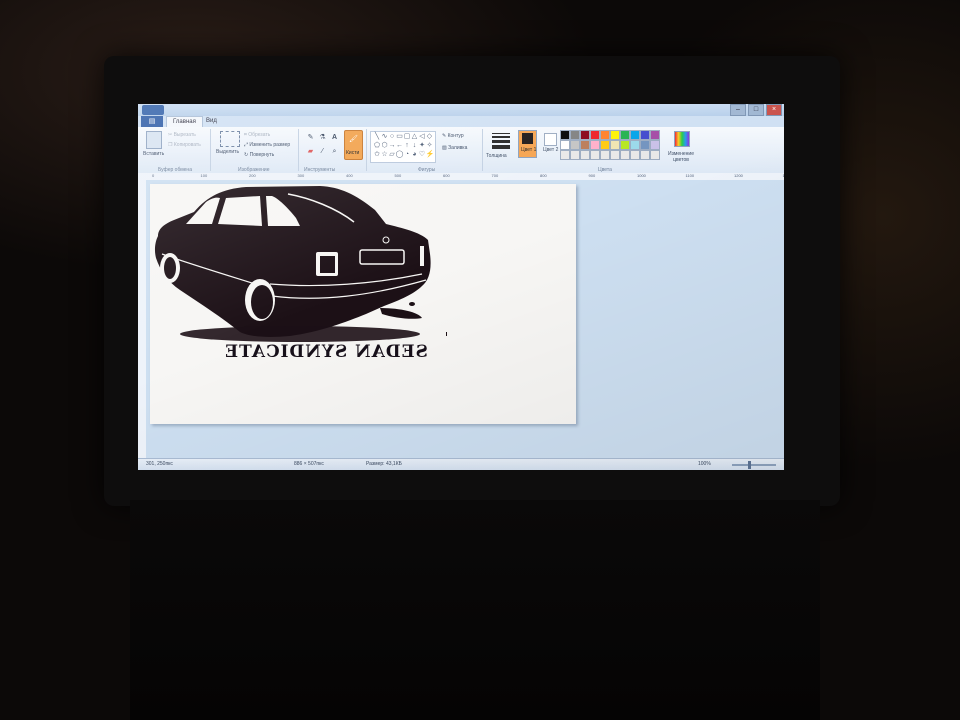  I want to click on window-controls: – □ ×, so click(756, 110).